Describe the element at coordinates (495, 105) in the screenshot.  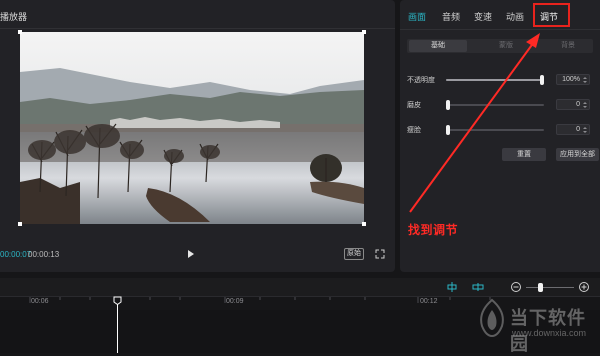
I see `smoothing-slider` at that location.